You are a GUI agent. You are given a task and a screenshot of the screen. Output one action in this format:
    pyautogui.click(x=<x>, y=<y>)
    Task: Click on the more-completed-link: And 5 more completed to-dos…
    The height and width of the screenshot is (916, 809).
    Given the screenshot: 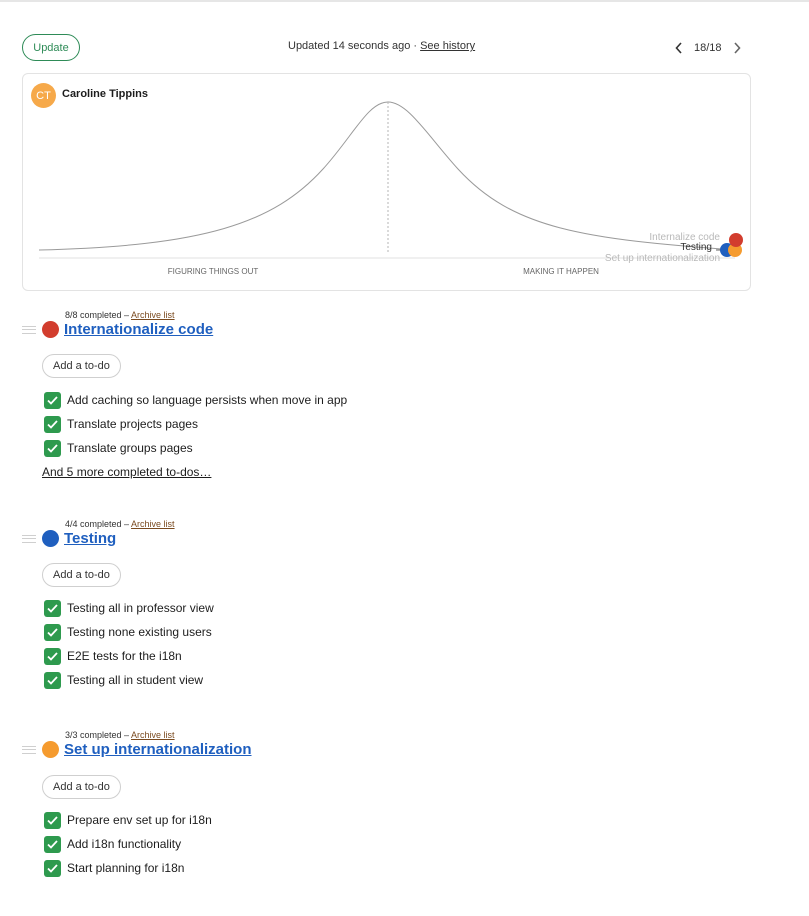 What is the action you would take?
    pyautogui.click(x=126, y=472)
    